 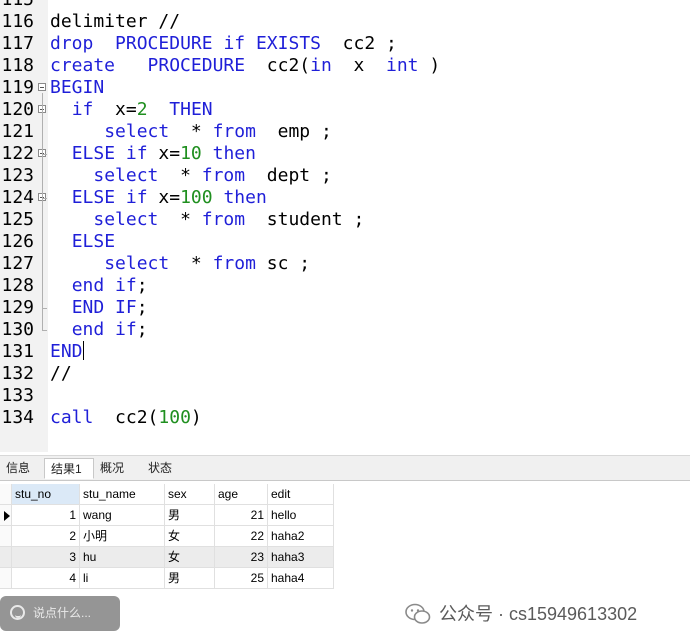 What do you see at coordinates (83, 350) in the screenshot?
I see `text-caret` at bounding box center [83, 350].